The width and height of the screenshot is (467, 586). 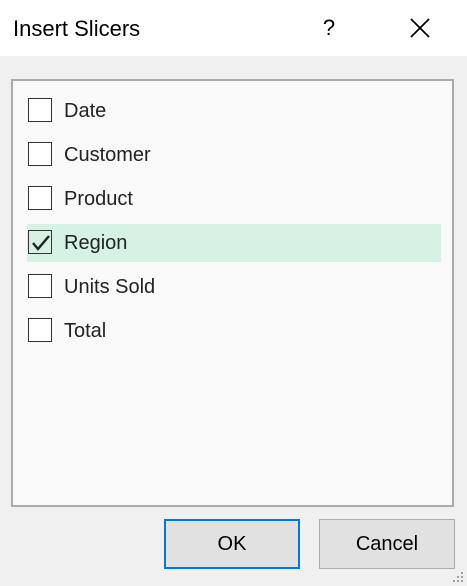 I want to click on field-label: Product, so click(x=98, y=199).